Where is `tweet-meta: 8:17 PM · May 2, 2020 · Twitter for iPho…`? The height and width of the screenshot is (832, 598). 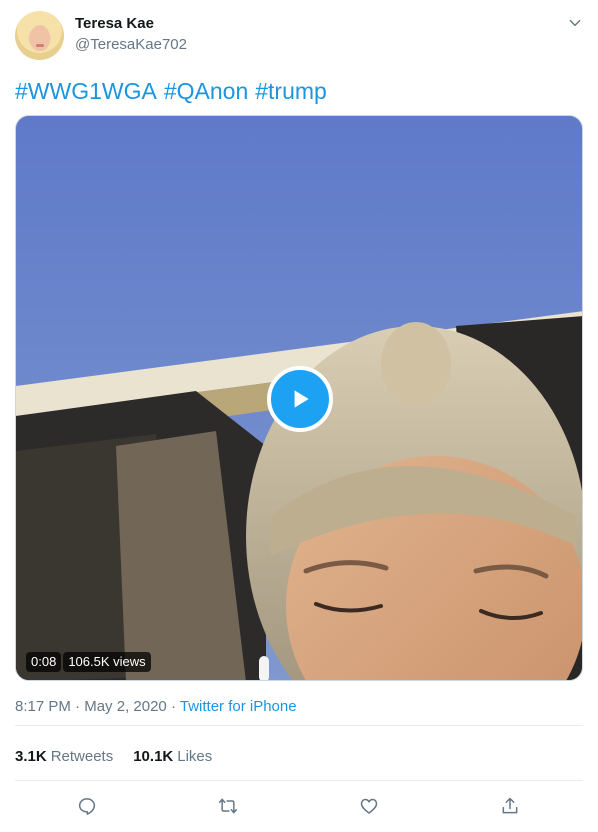
tweet-meta: 8:17 PM · May 2, 2020 · Twitter for iPho… is located at coordinates (156, 706).